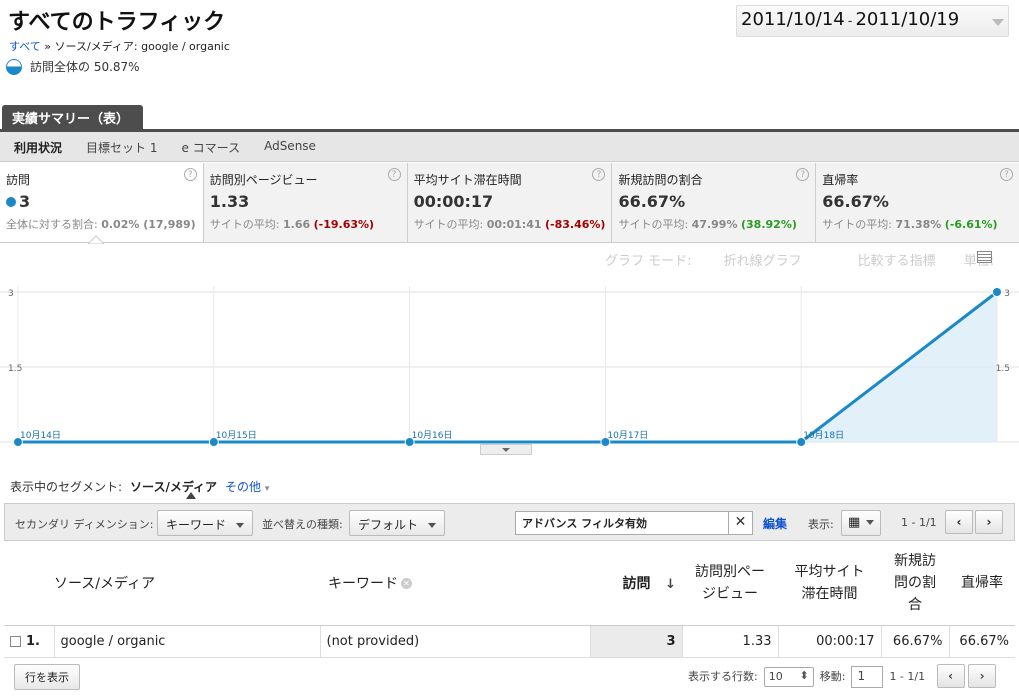 This screenshot has height=700, width=1019. Describe the element at coordinates (66, 487) in the screenshot. I see `segment-label: 表示中のセグメント:` at that location.